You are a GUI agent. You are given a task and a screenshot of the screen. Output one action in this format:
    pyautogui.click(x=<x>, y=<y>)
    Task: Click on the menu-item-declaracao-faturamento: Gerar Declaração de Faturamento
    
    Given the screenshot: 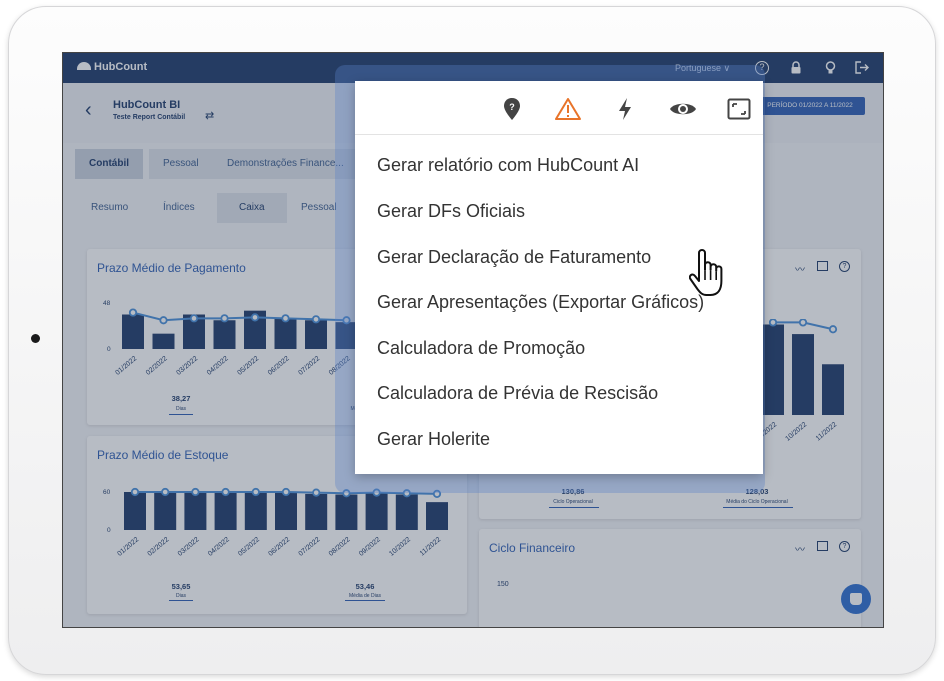 What is the action you would take?
    pyautogui.click(x=514, y=257)
    